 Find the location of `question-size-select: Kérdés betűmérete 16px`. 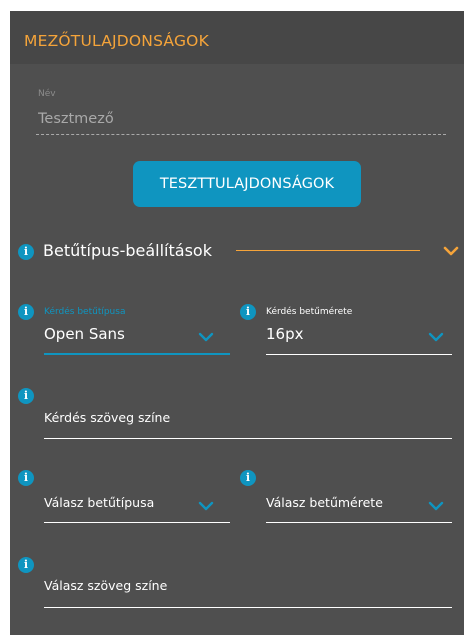

question-size-select: Kérdés betűmérete 16px is located at coordinates (359, 331).